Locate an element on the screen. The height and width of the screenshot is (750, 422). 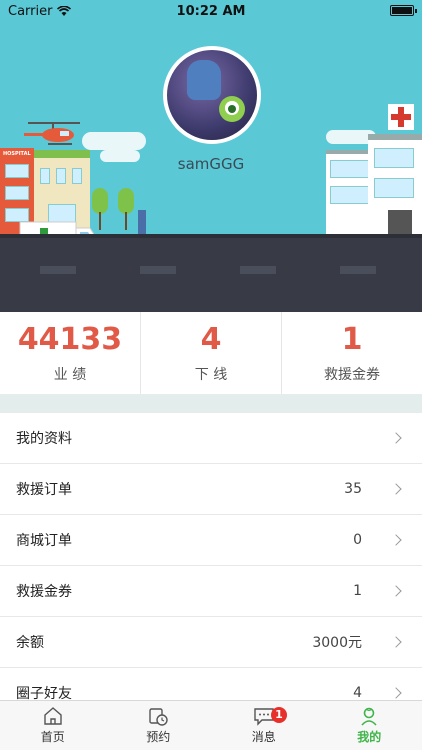
tab-home: 首页 is located at coordinates (53, 725).